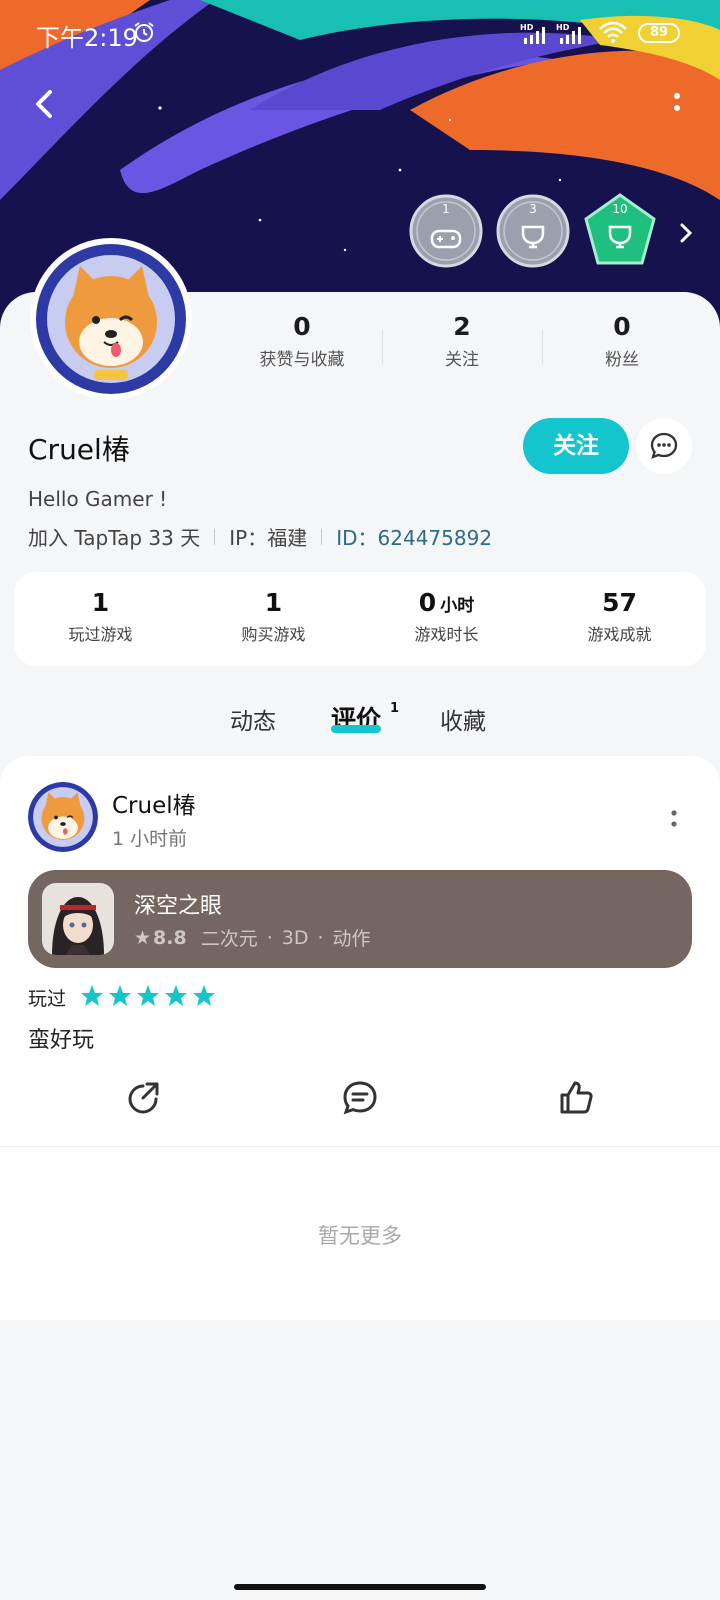 The image size is (720, 1600). I want to click on tab-favorites: 收藏, so click(463, 719).